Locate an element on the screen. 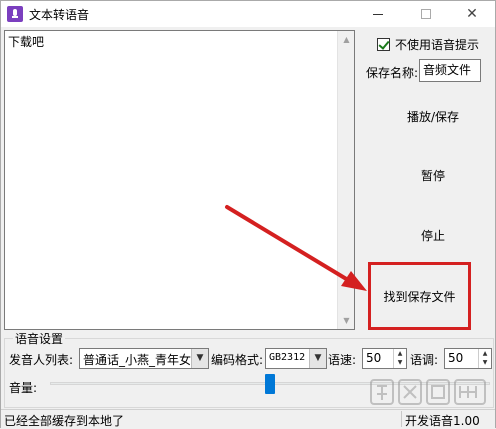 Image resolution: width=496 pixels, height=429 pixels. close-button: ✕ is located at coordinates (472, 14).